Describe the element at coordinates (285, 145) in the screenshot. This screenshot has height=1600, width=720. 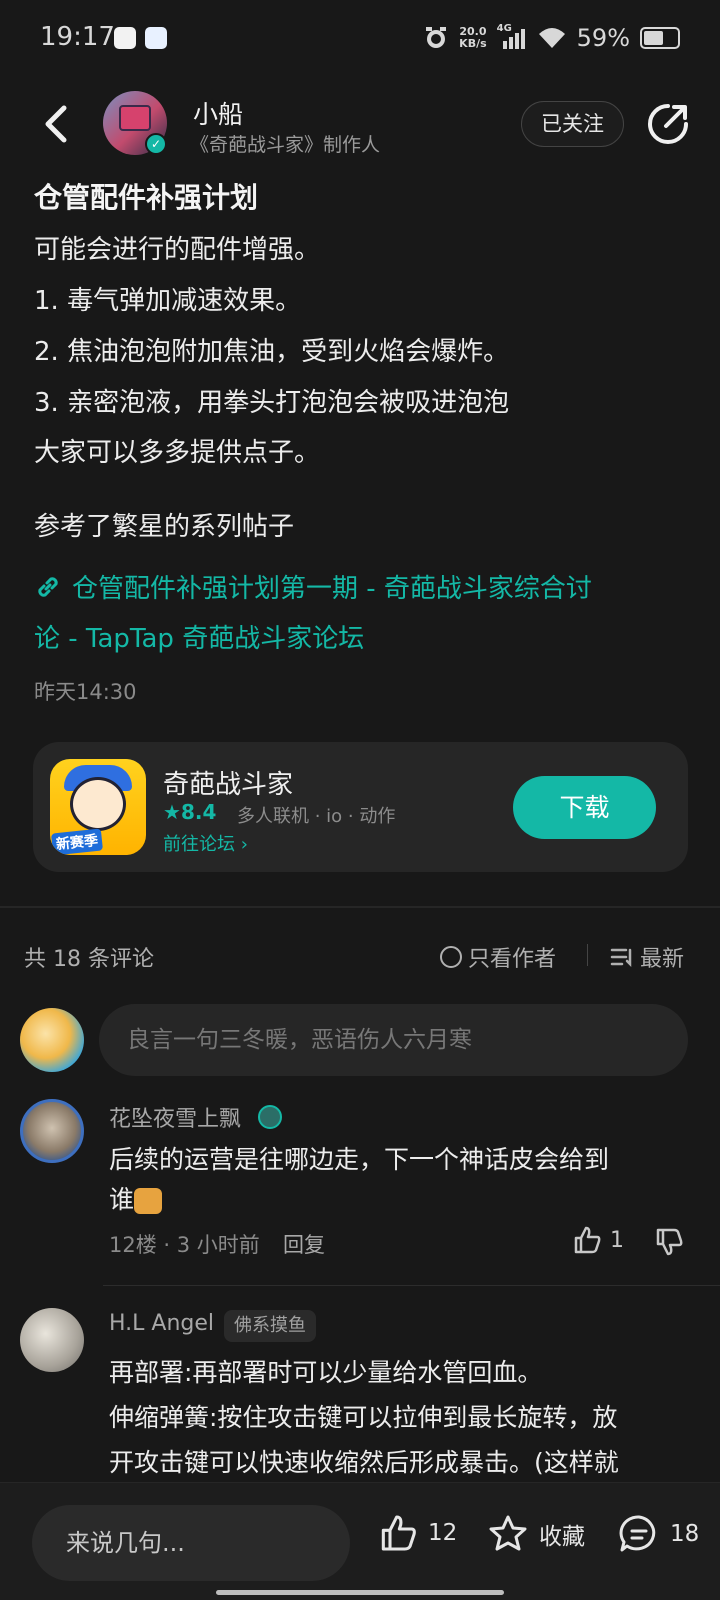
I see `author-role: 《奇葩战斗家》制作人` at that location.